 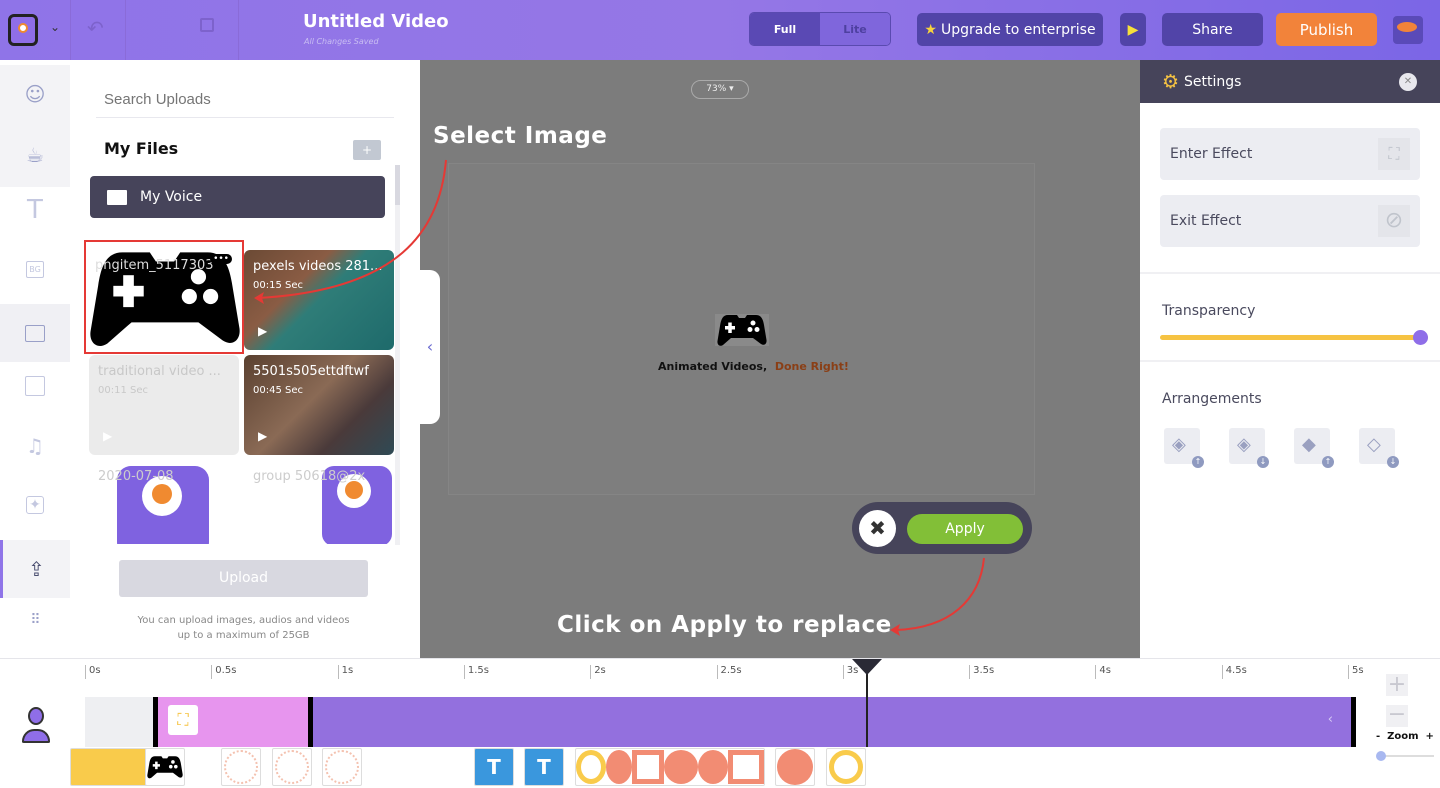 What do you see at coordinates (430, 347) in the screenshot?
I see `collapse-panel-handle: ‹` at bounding box center [430, 347].